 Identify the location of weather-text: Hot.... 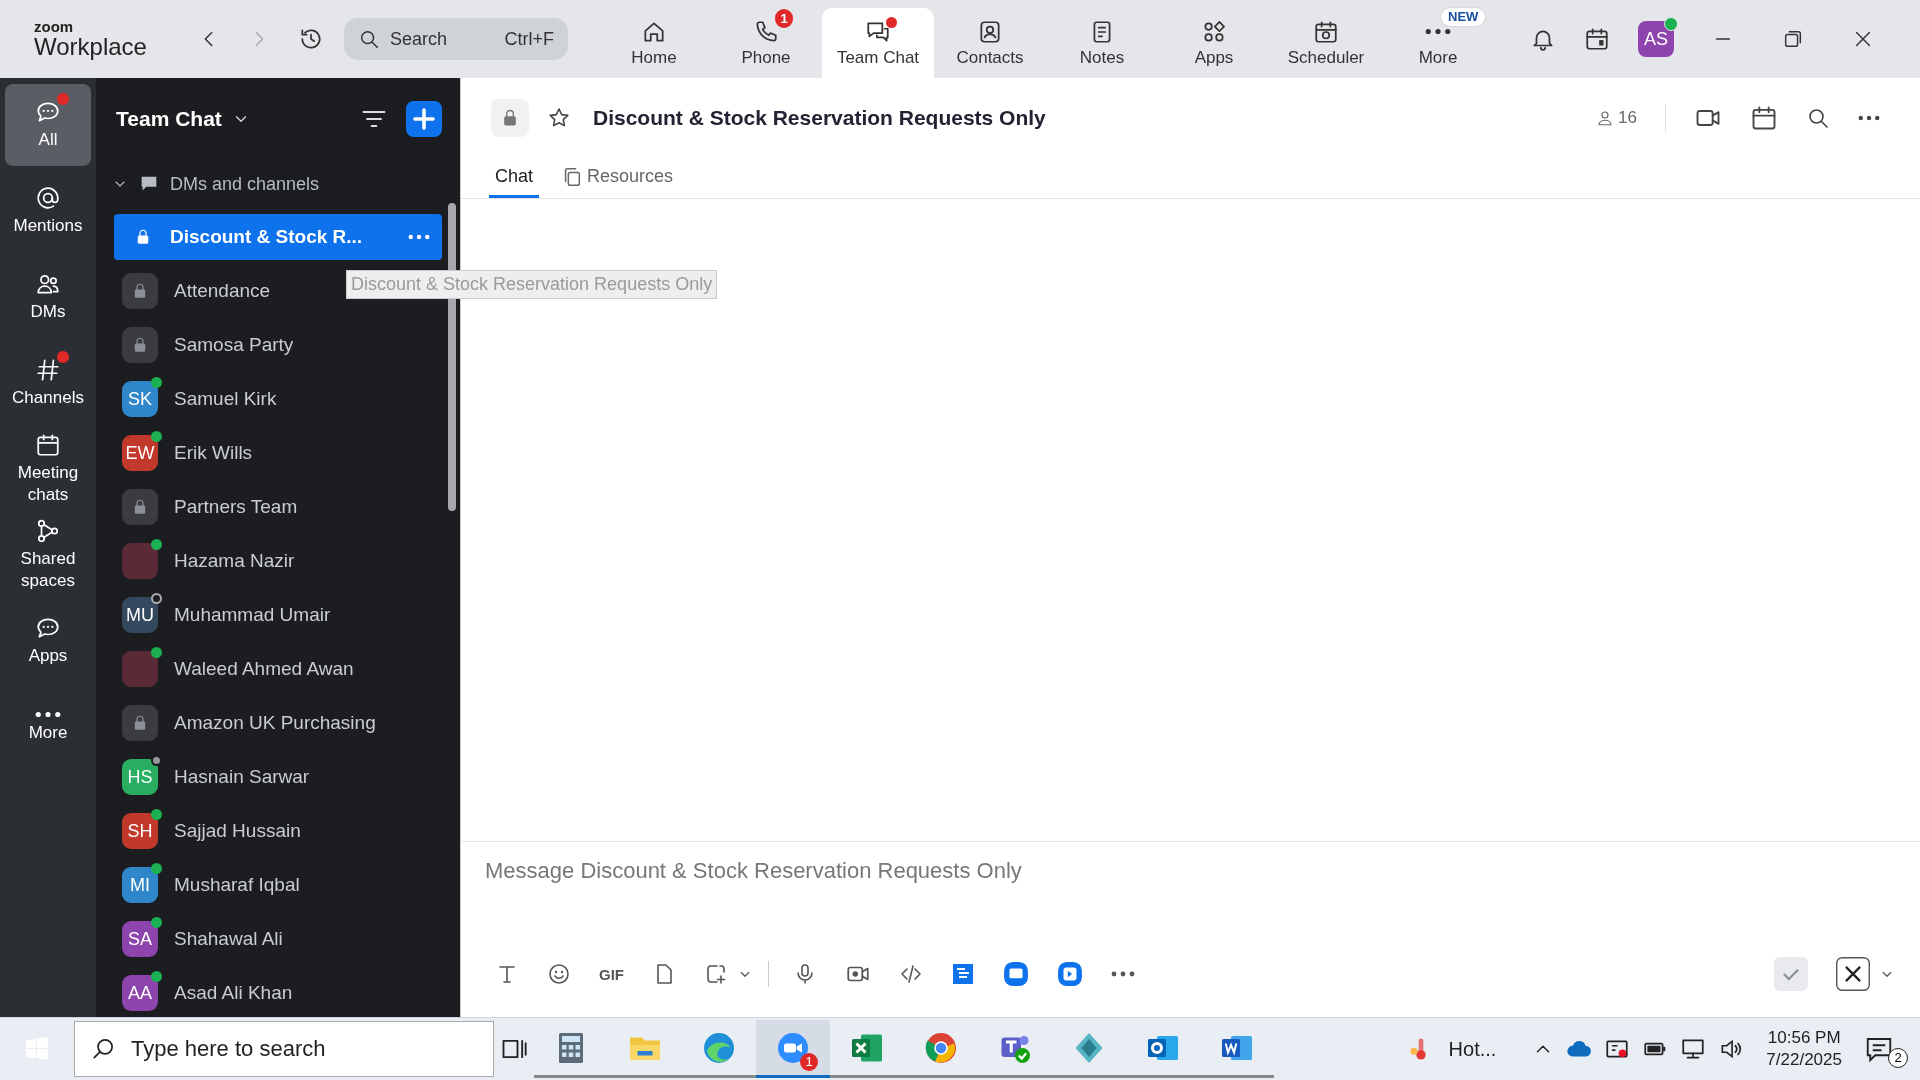
(1472, 1049).